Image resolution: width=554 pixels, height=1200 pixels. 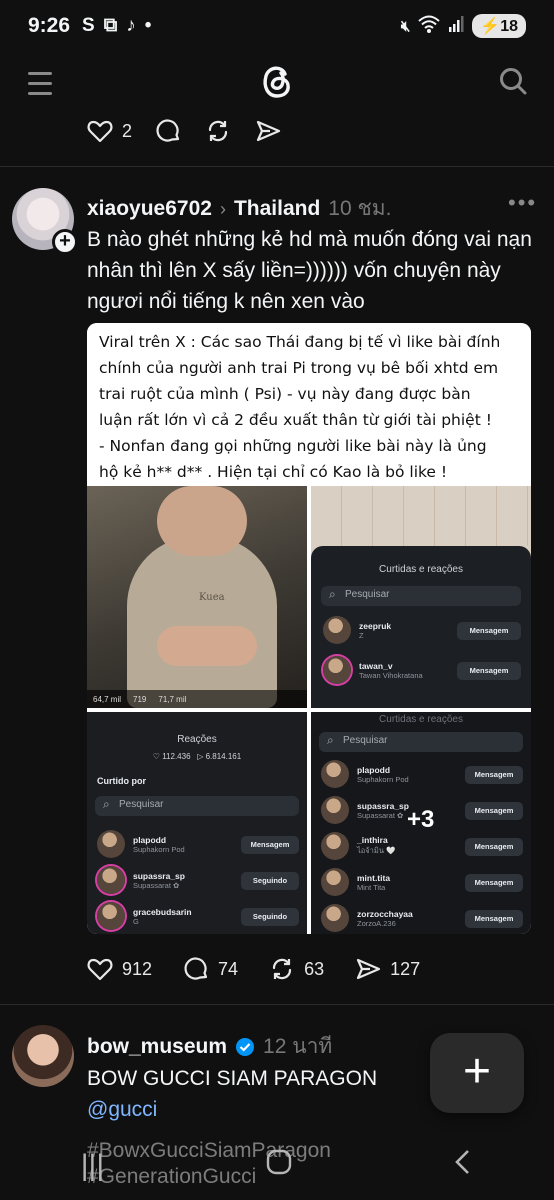 What do you see at coordinates (477, 1073) in the screenshot?
I see `new-post-button: +` at bounding box center [477, 1073].